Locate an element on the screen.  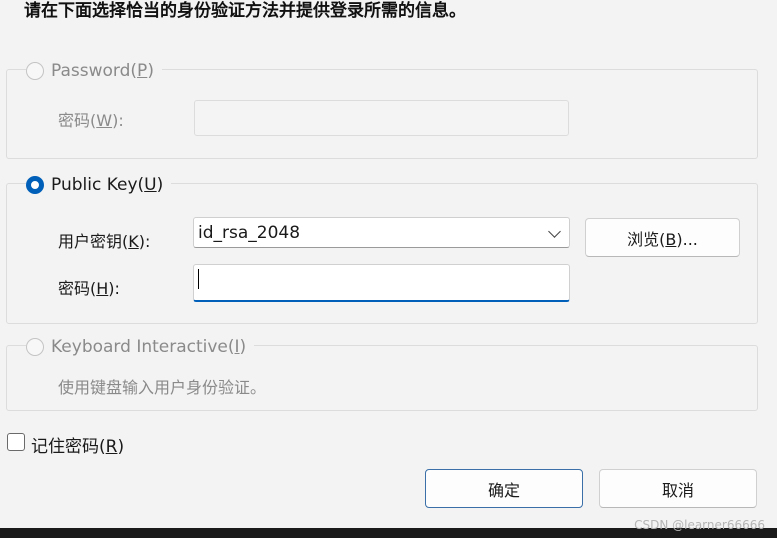
user-key-value: id_rsa_2048 is located at coordinates (249, 233).